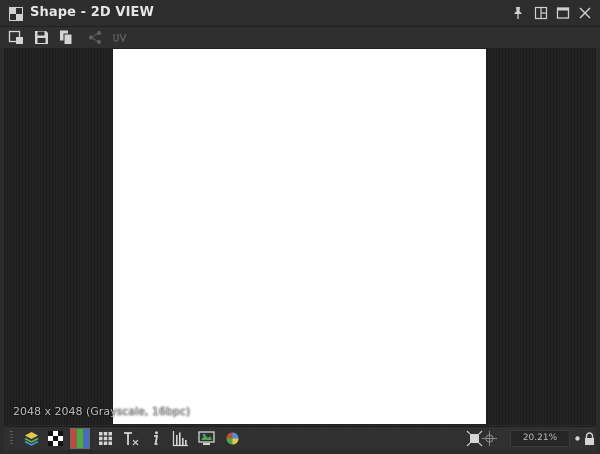 The width and height of the screenshot is (600, 454). Describe the element at coordinates (41, 37) in the screenshot. I see `save-icon` at that location.